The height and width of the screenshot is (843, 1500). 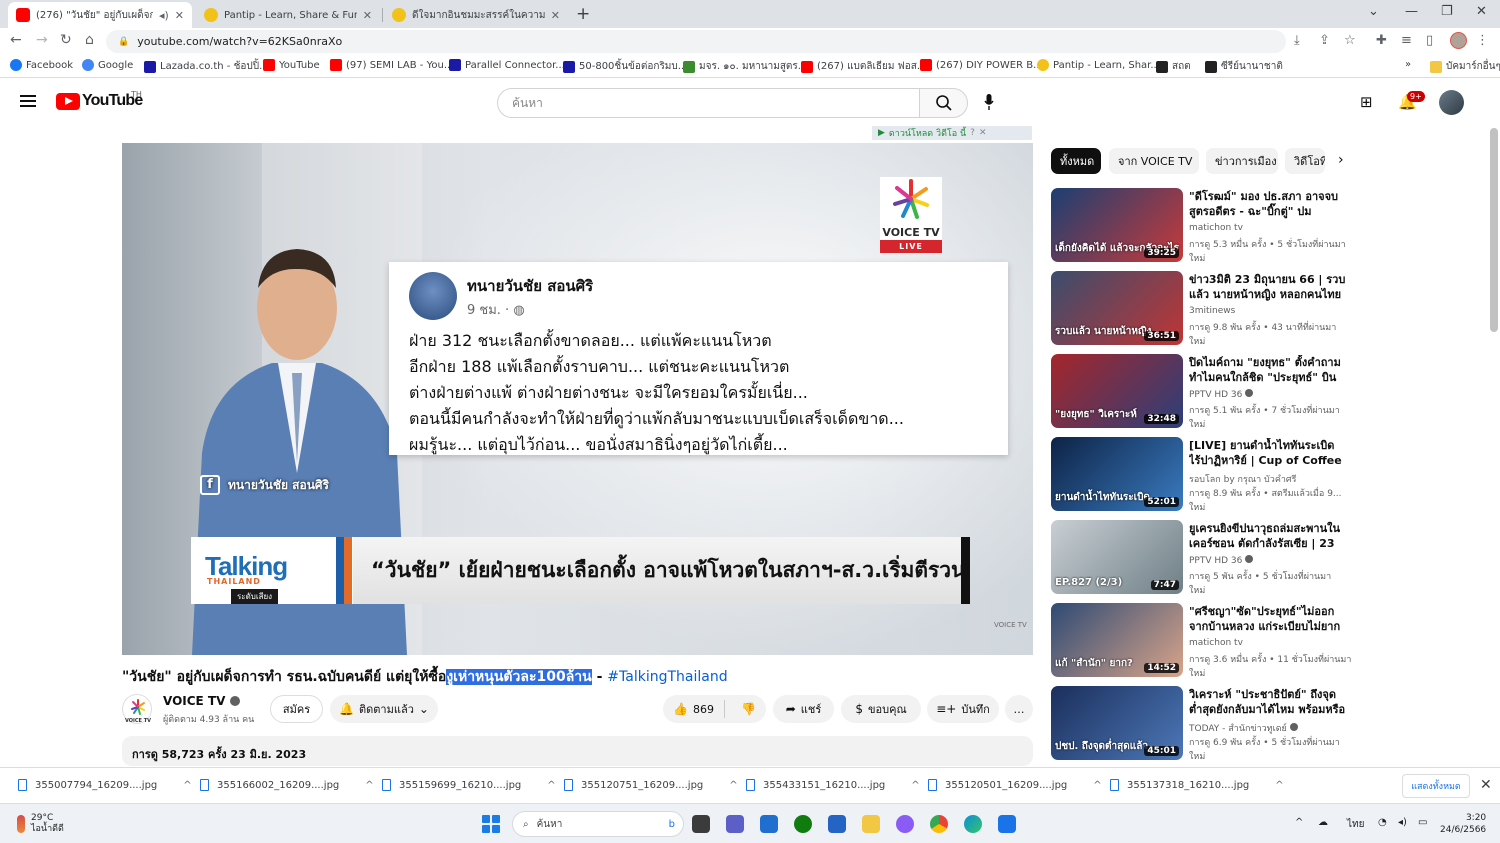 I want to click on join-button: สมัคร, so click(x=296, y=709).